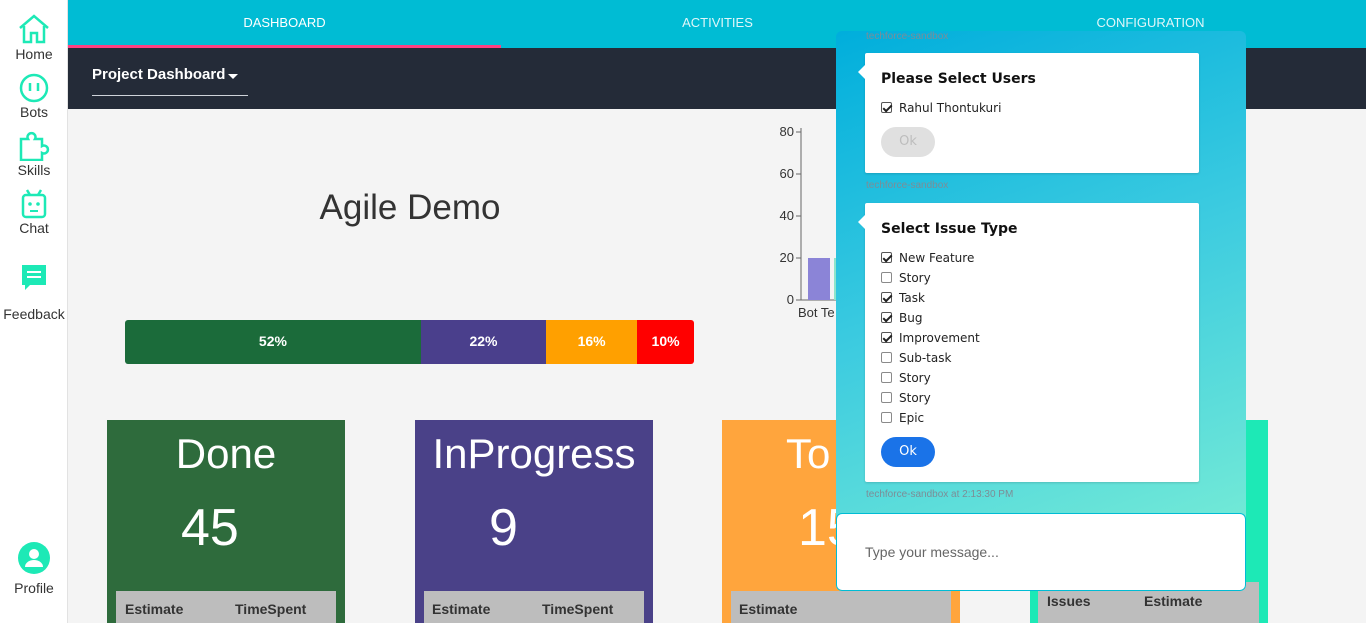 The width and height of the screenshot is (1366, 623). I want to click on progress-segment-done: 52%, so click(273, 342).